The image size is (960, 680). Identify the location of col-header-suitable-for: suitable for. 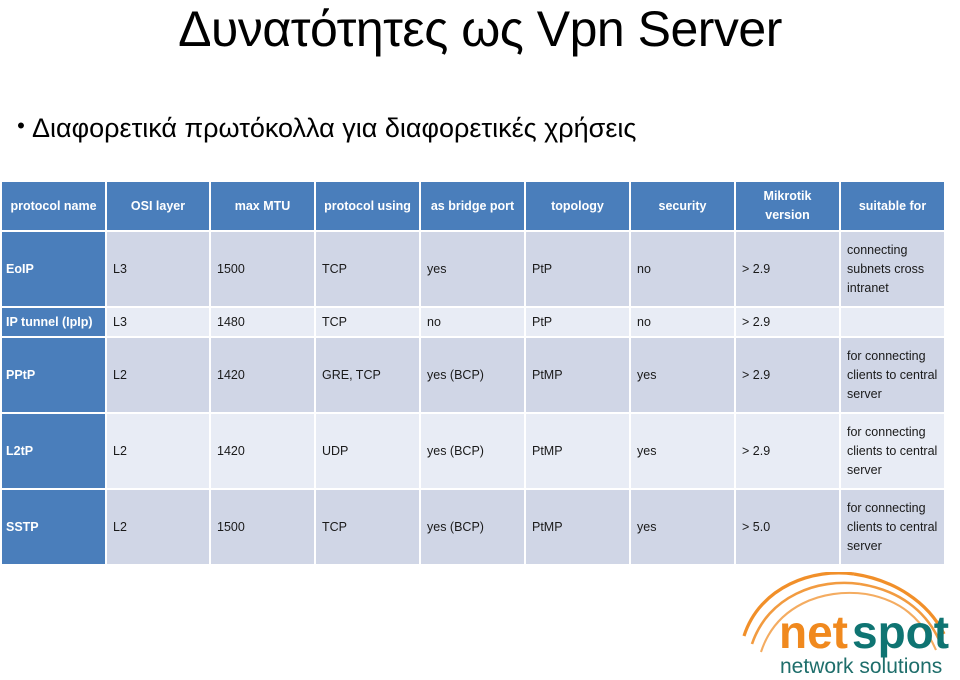
(892, 206).